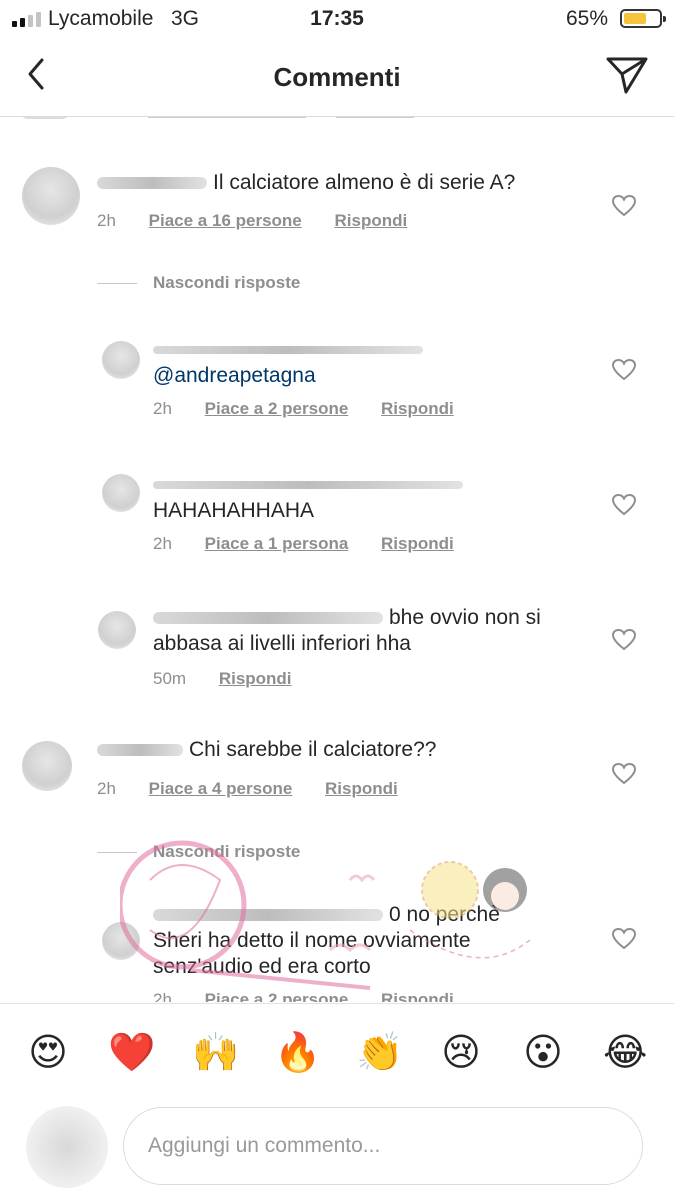  I want to click on emoji-surprised-button: 😮, so click(543, 1052).